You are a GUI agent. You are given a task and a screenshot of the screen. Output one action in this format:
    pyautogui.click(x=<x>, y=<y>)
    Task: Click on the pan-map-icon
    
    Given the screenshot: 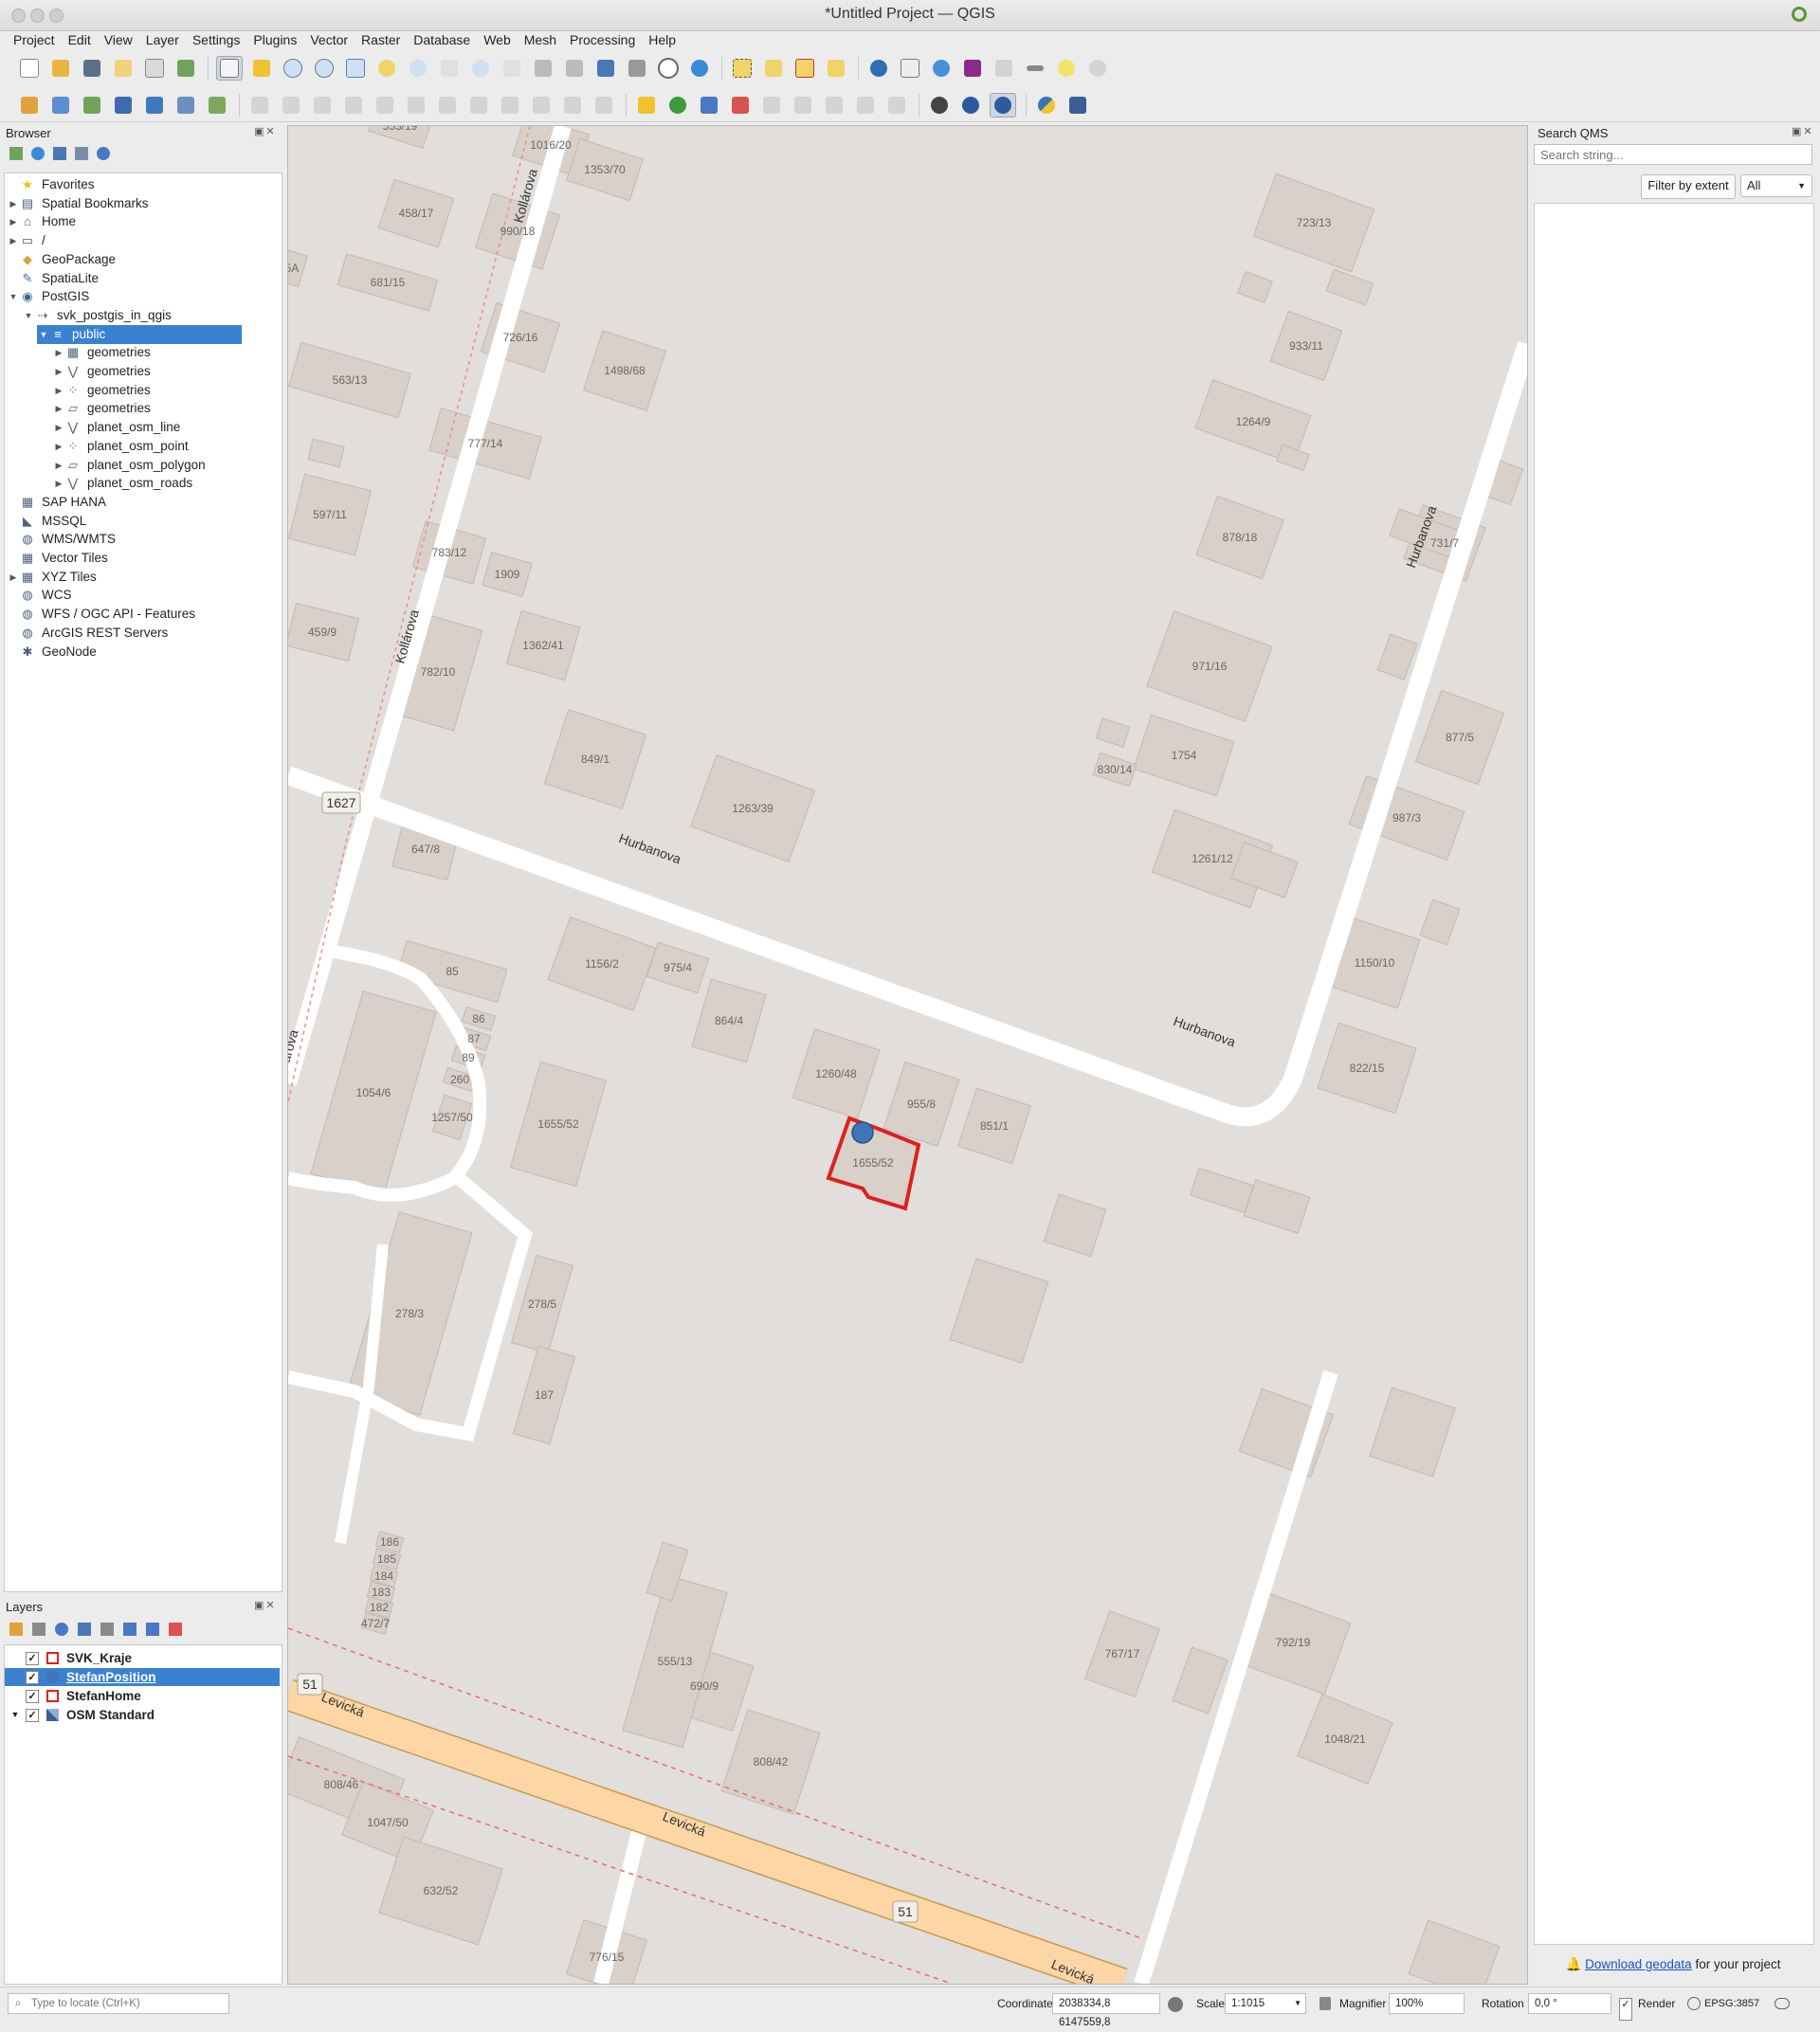 What is the action you would take?
    pyautogui.click(x=229, y=68)
    